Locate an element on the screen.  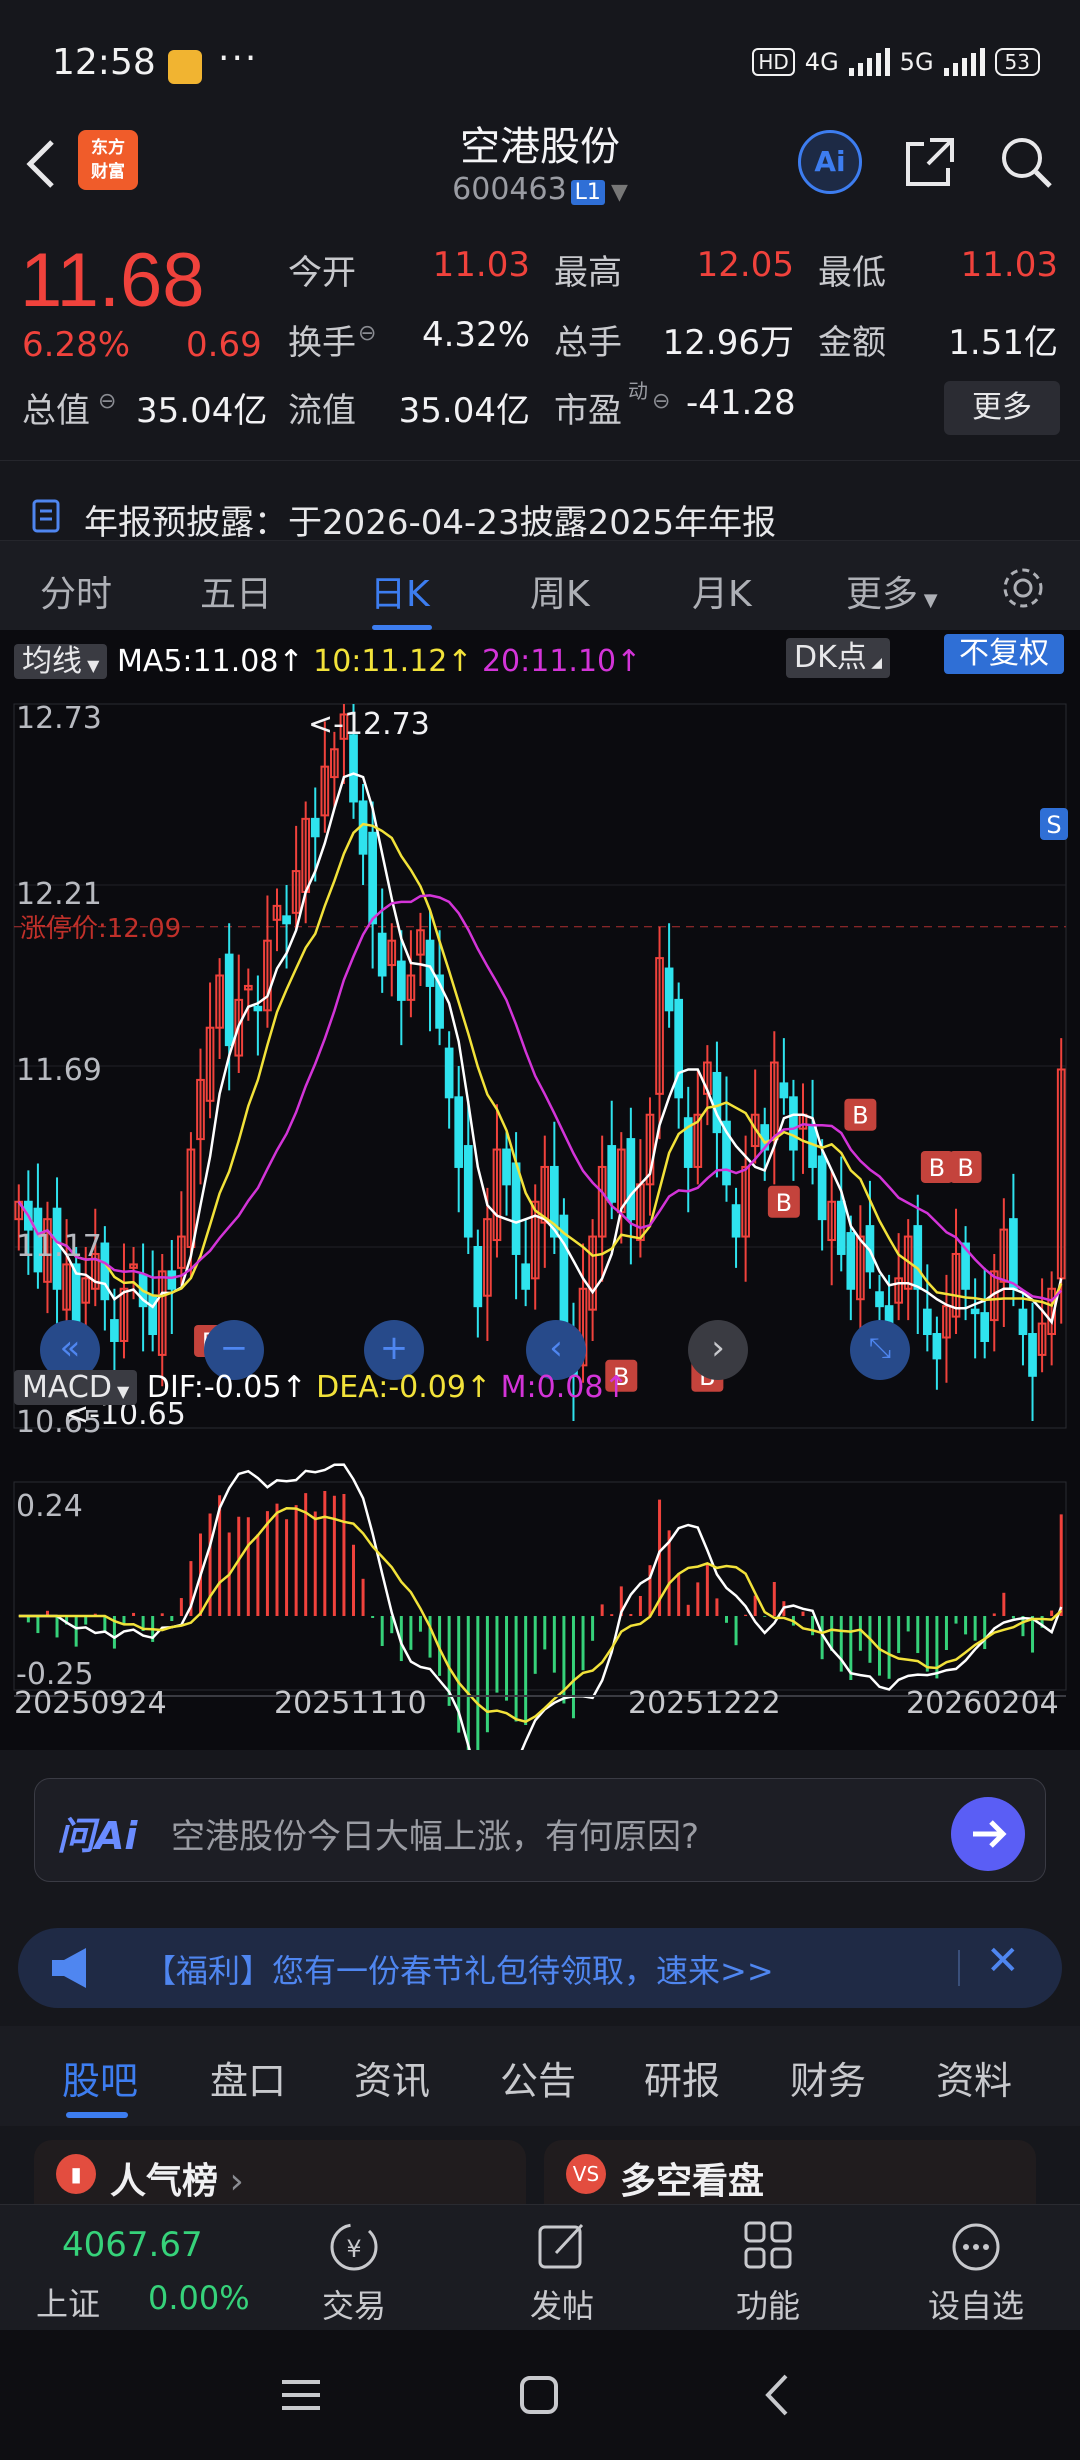
fullscreen-button: ⤡ is located at coordinates (880, 1350).